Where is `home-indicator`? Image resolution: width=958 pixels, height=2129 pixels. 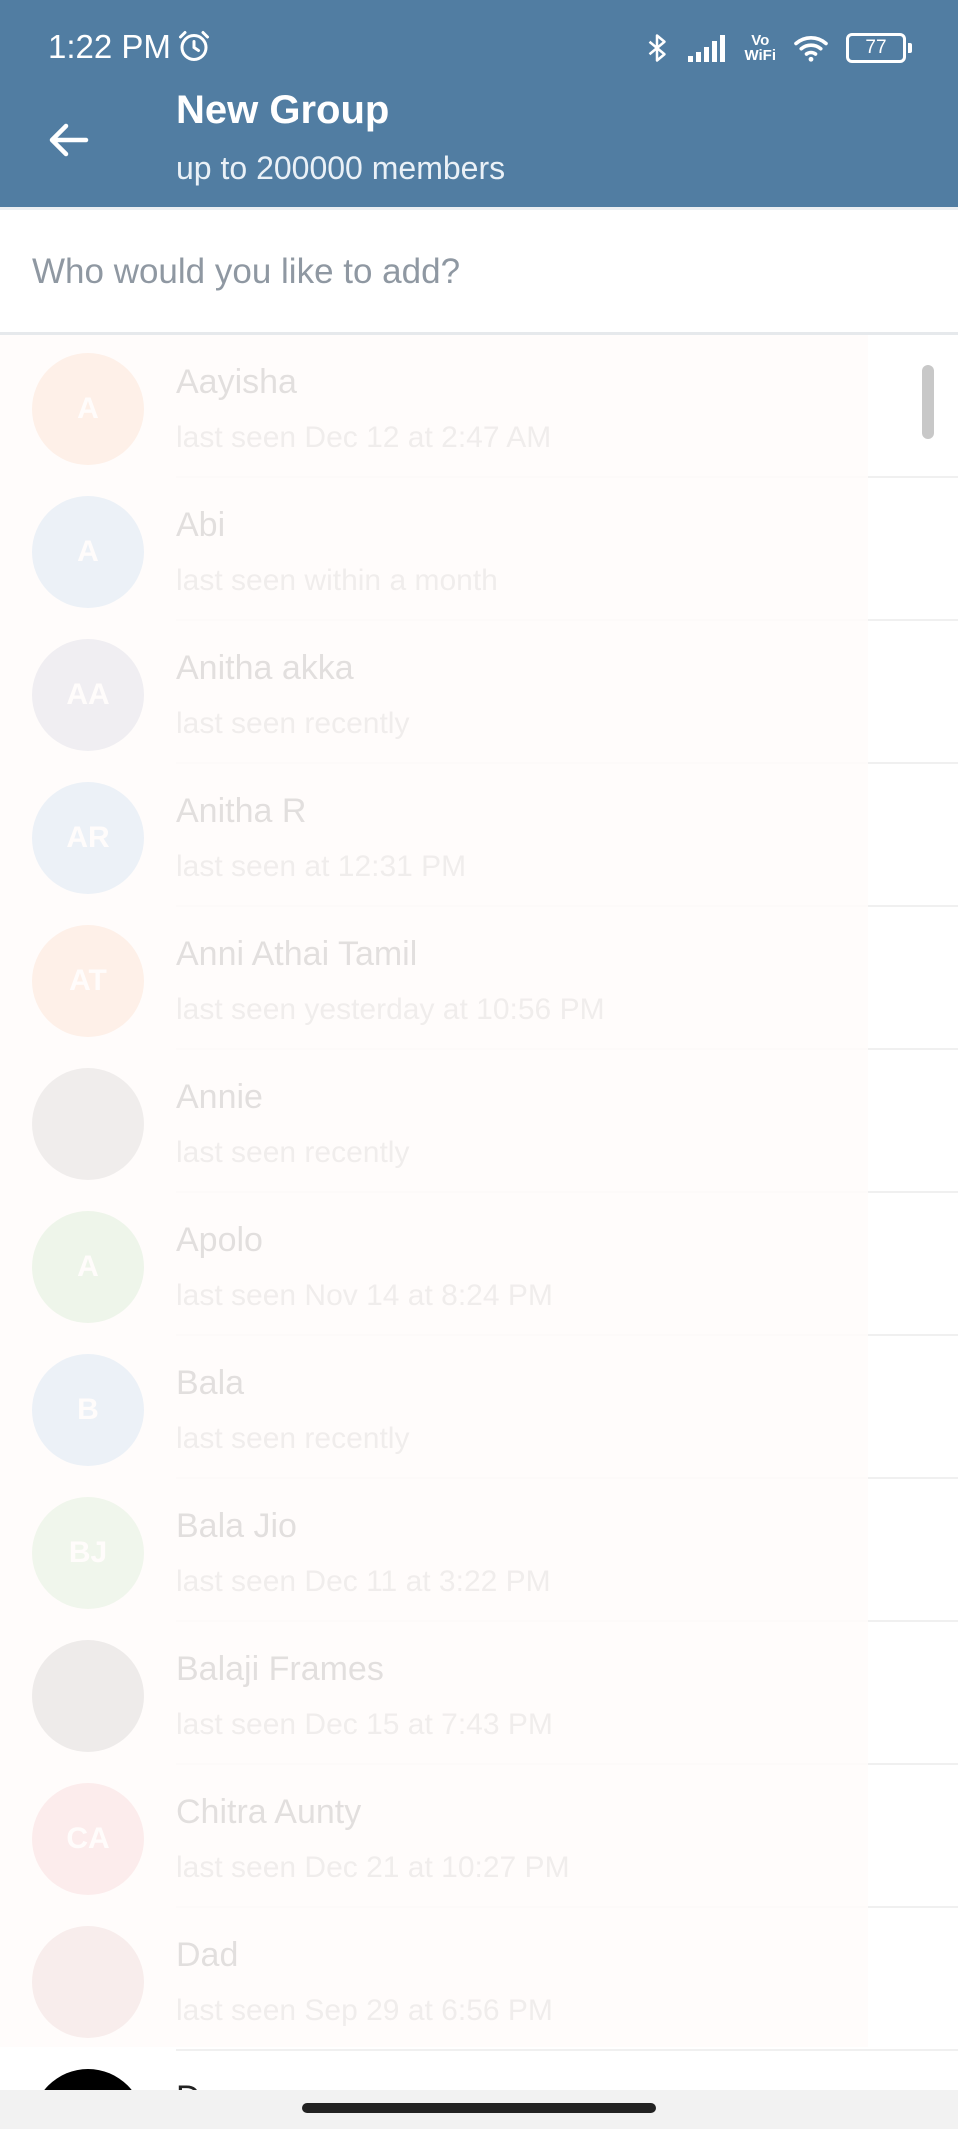 home-indicator is located at coordinates (479, 2108).